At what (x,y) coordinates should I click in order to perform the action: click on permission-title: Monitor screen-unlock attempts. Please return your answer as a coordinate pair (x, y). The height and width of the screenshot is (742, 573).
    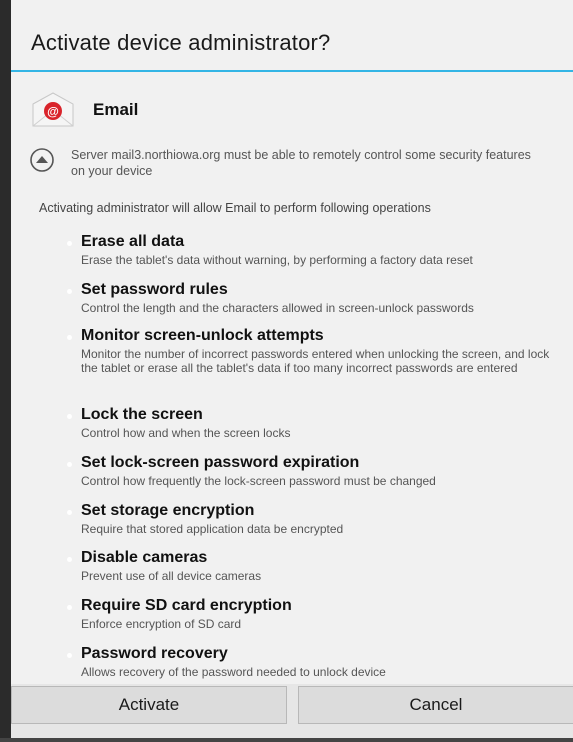
    Looking at the image, I should click on (202, 335).